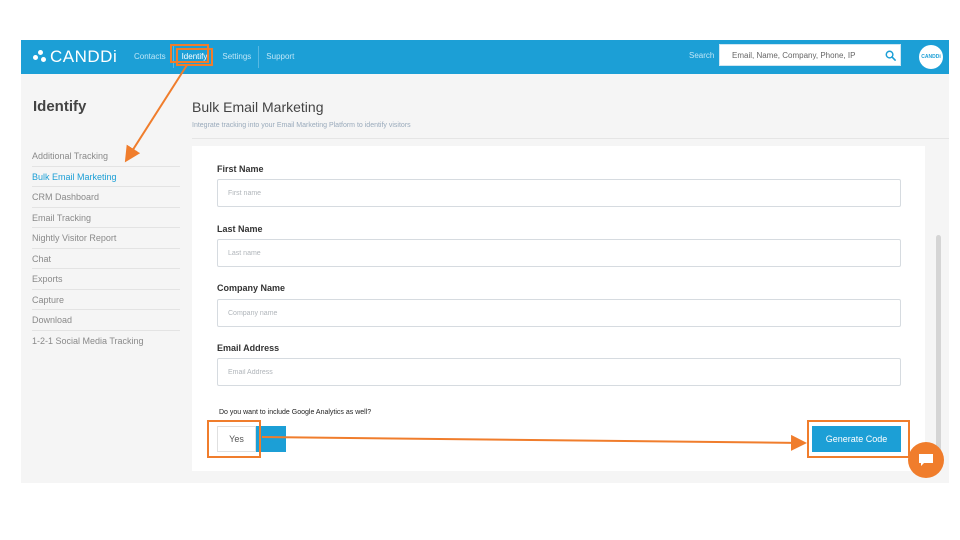 The height and width of the screenshot is (540, 960). I want to click on arrow-to-sidebar, so click(156, 113).